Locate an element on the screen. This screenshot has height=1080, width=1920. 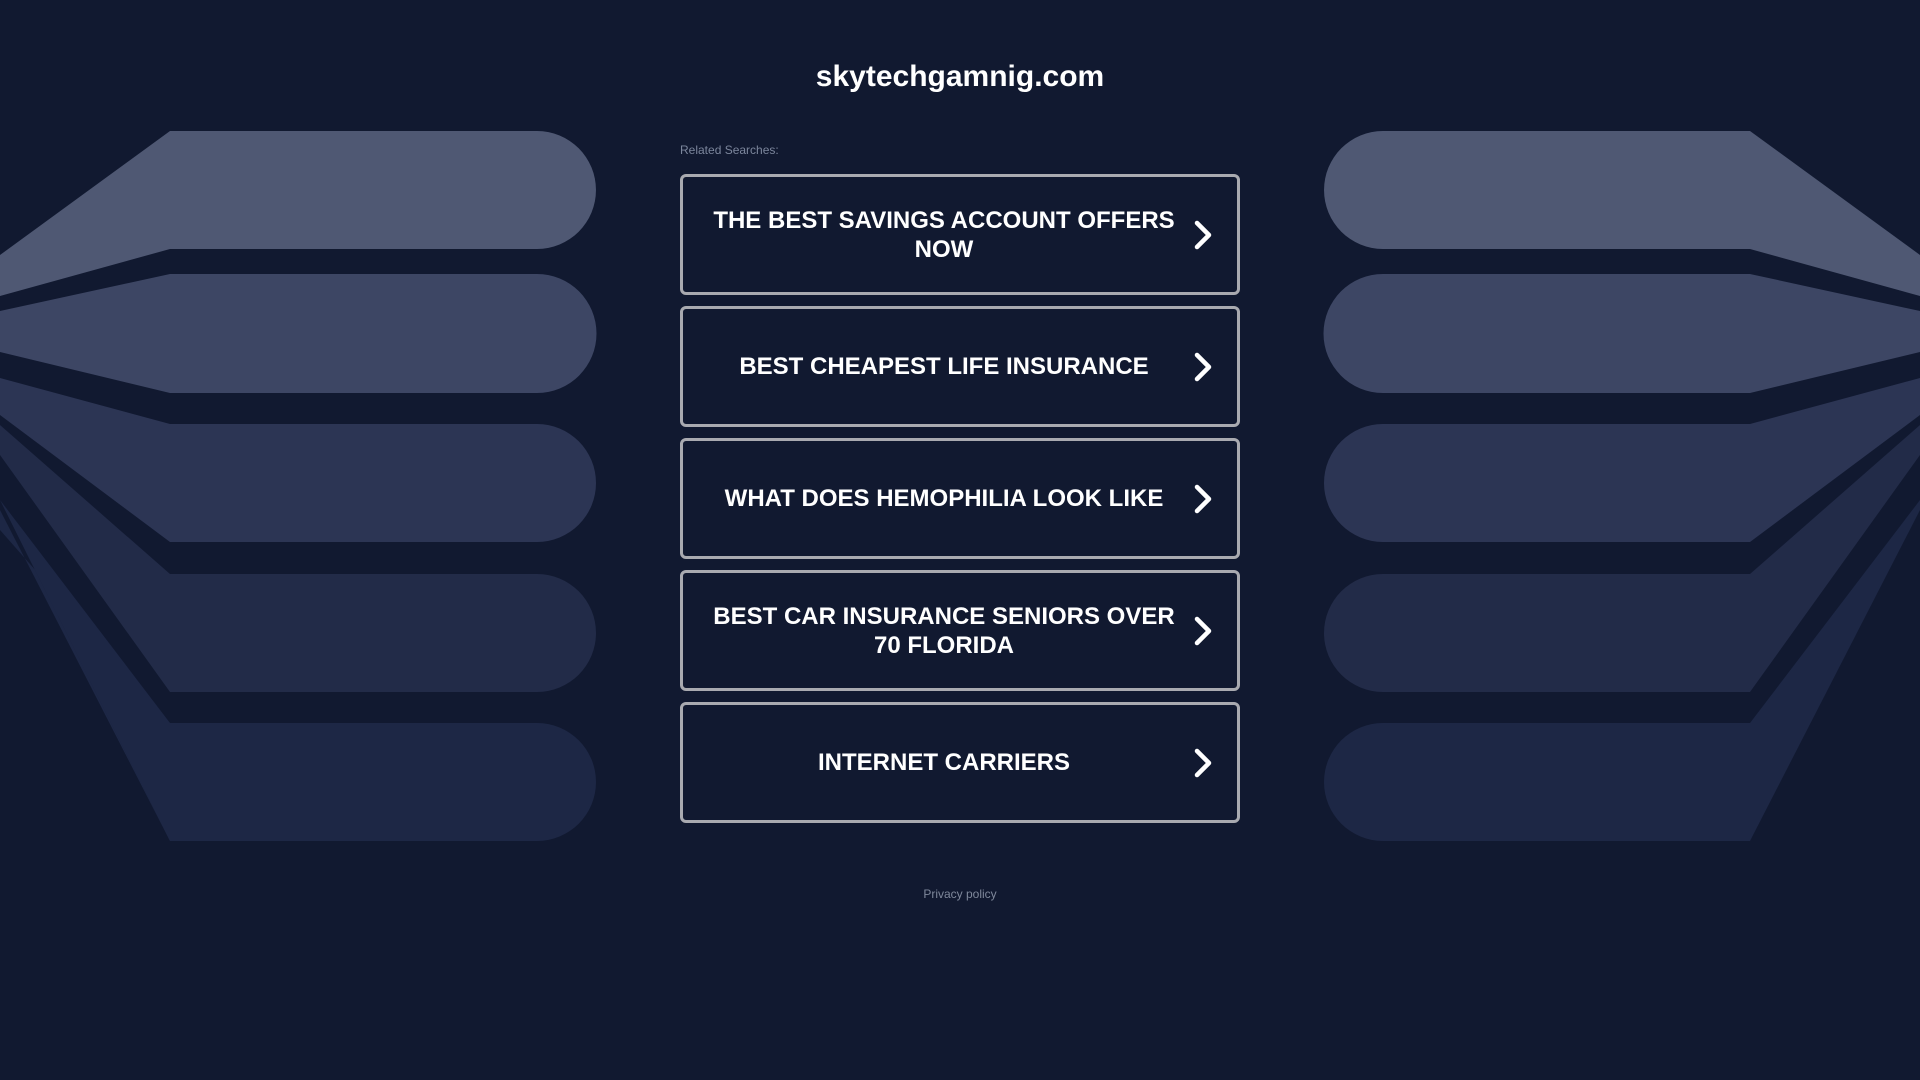
footer: Privacy policy is located at coordinates (960, 894).